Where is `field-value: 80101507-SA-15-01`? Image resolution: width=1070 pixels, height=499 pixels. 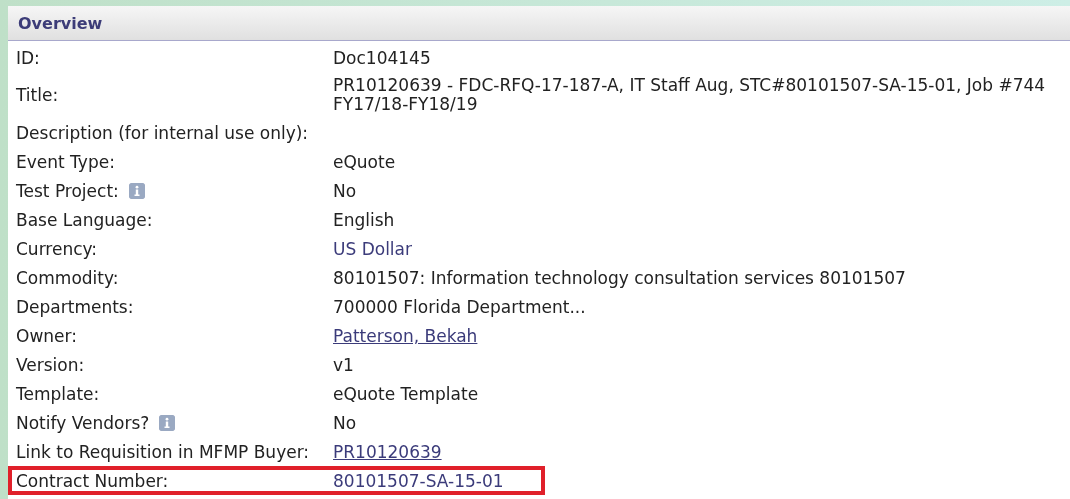
field-value: 80101507-SA-15-01 is located at coordinates (418, 480).